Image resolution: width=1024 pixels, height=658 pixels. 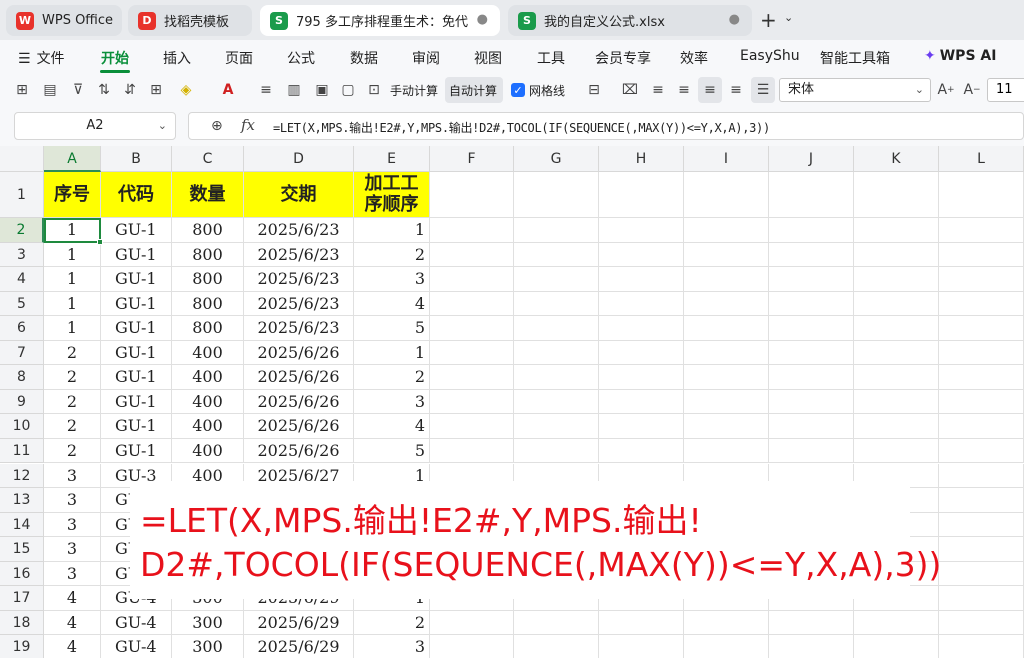 I want to click on row-header-4: 4, so click(x=22, y=279).